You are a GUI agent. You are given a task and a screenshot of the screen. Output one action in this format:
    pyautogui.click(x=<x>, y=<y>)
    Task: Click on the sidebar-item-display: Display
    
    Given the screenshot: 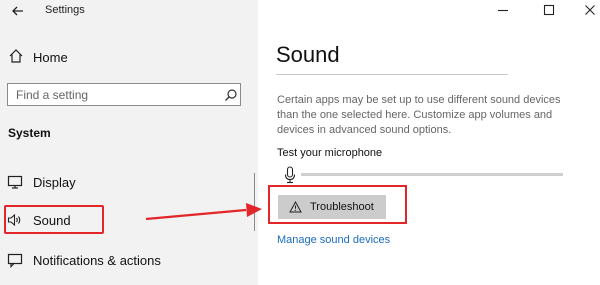 What is the action you would take?
    pyautogui.click(x=129, y=182)
    